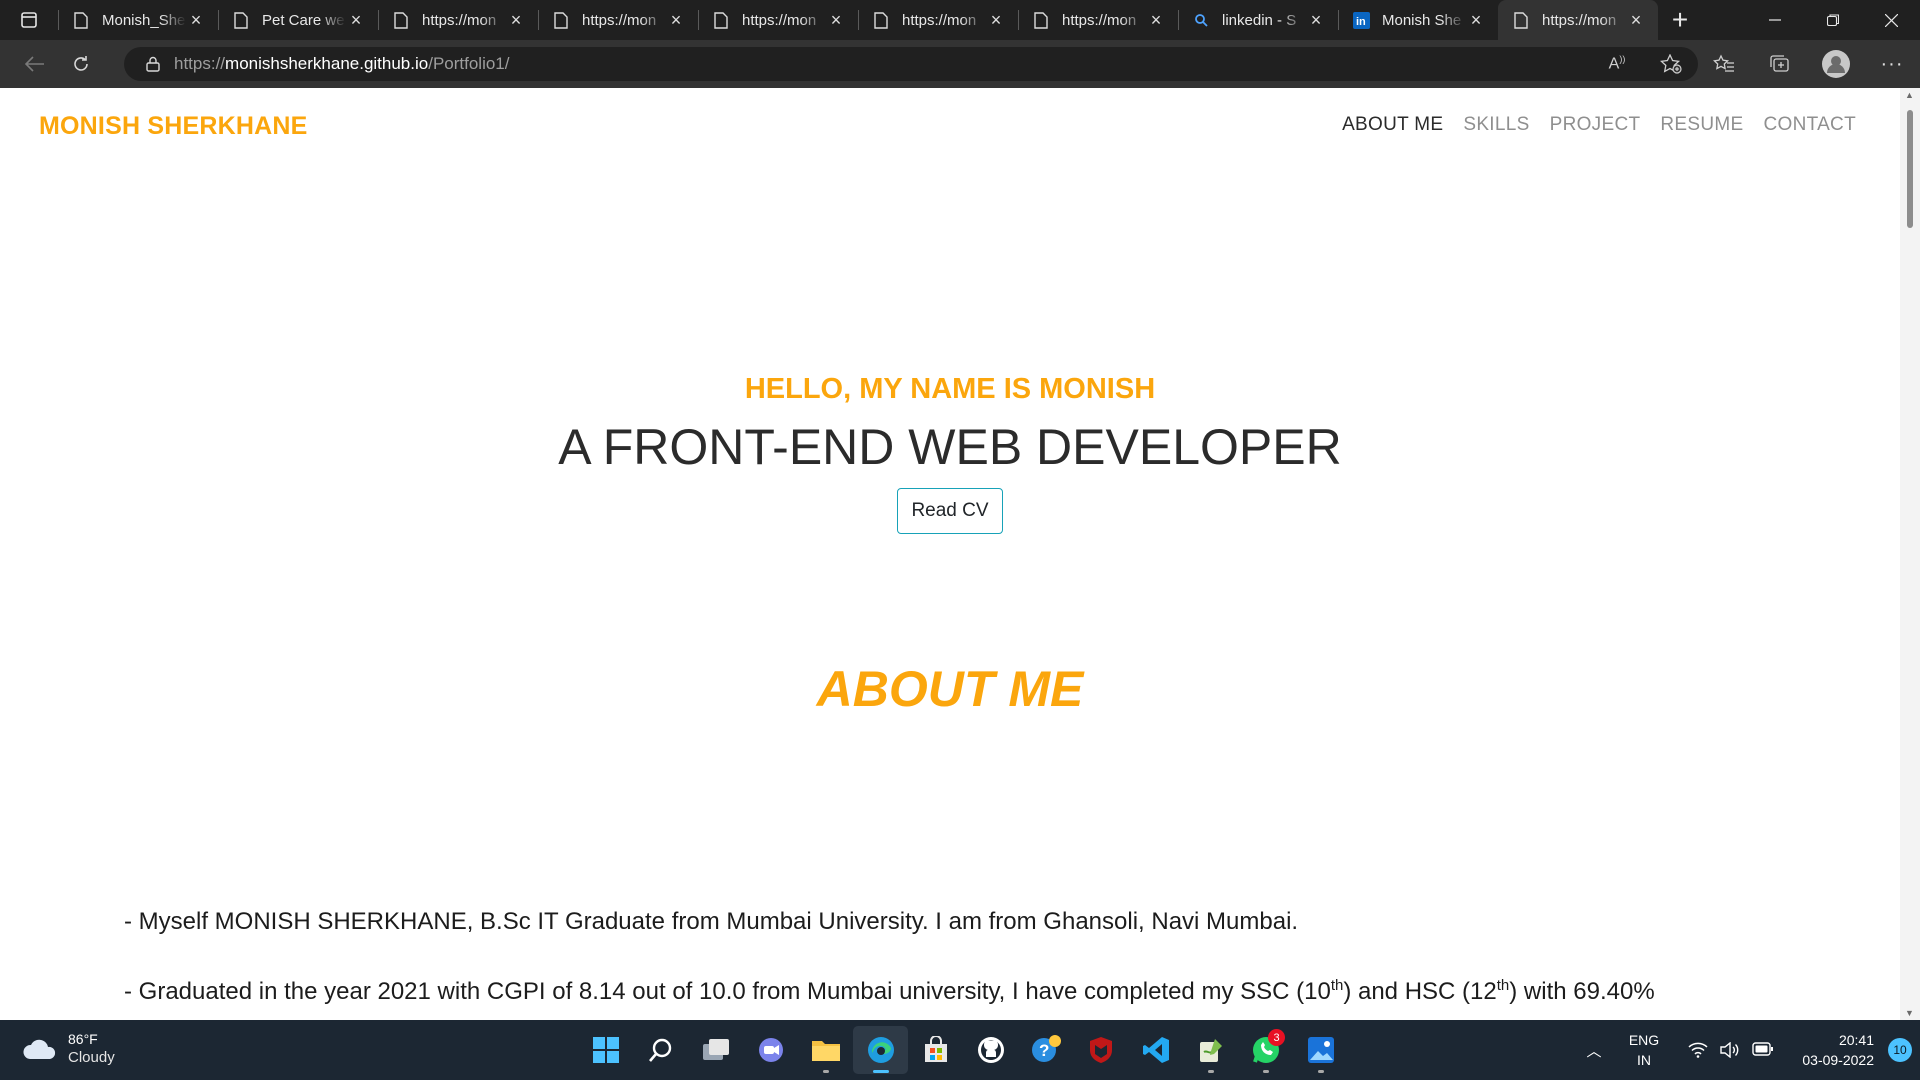  What do you see at coordinates (1724, 64) in the screenshot?
I see `favorites-button` at bounding box center [1724, 64].